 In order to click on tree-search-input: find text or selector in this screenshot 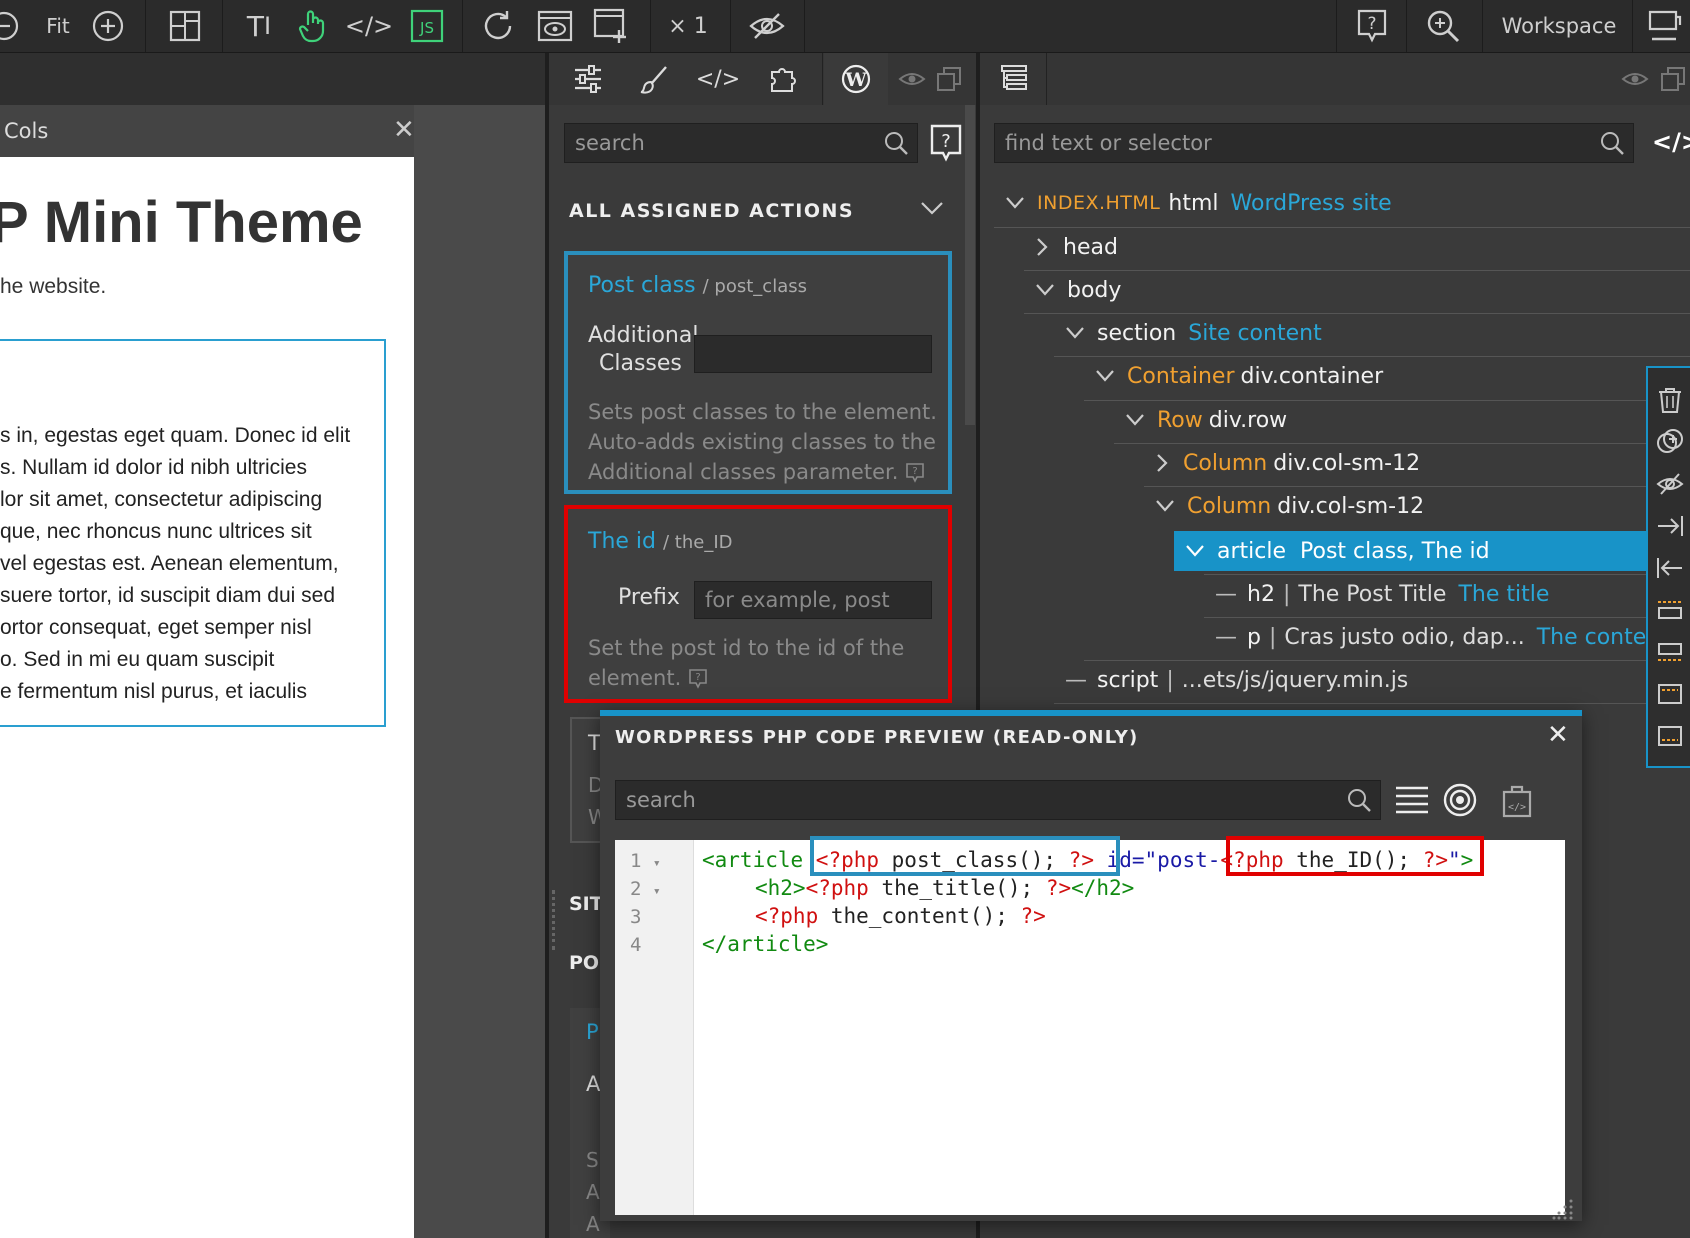, I will do `click(1314, 143)`.